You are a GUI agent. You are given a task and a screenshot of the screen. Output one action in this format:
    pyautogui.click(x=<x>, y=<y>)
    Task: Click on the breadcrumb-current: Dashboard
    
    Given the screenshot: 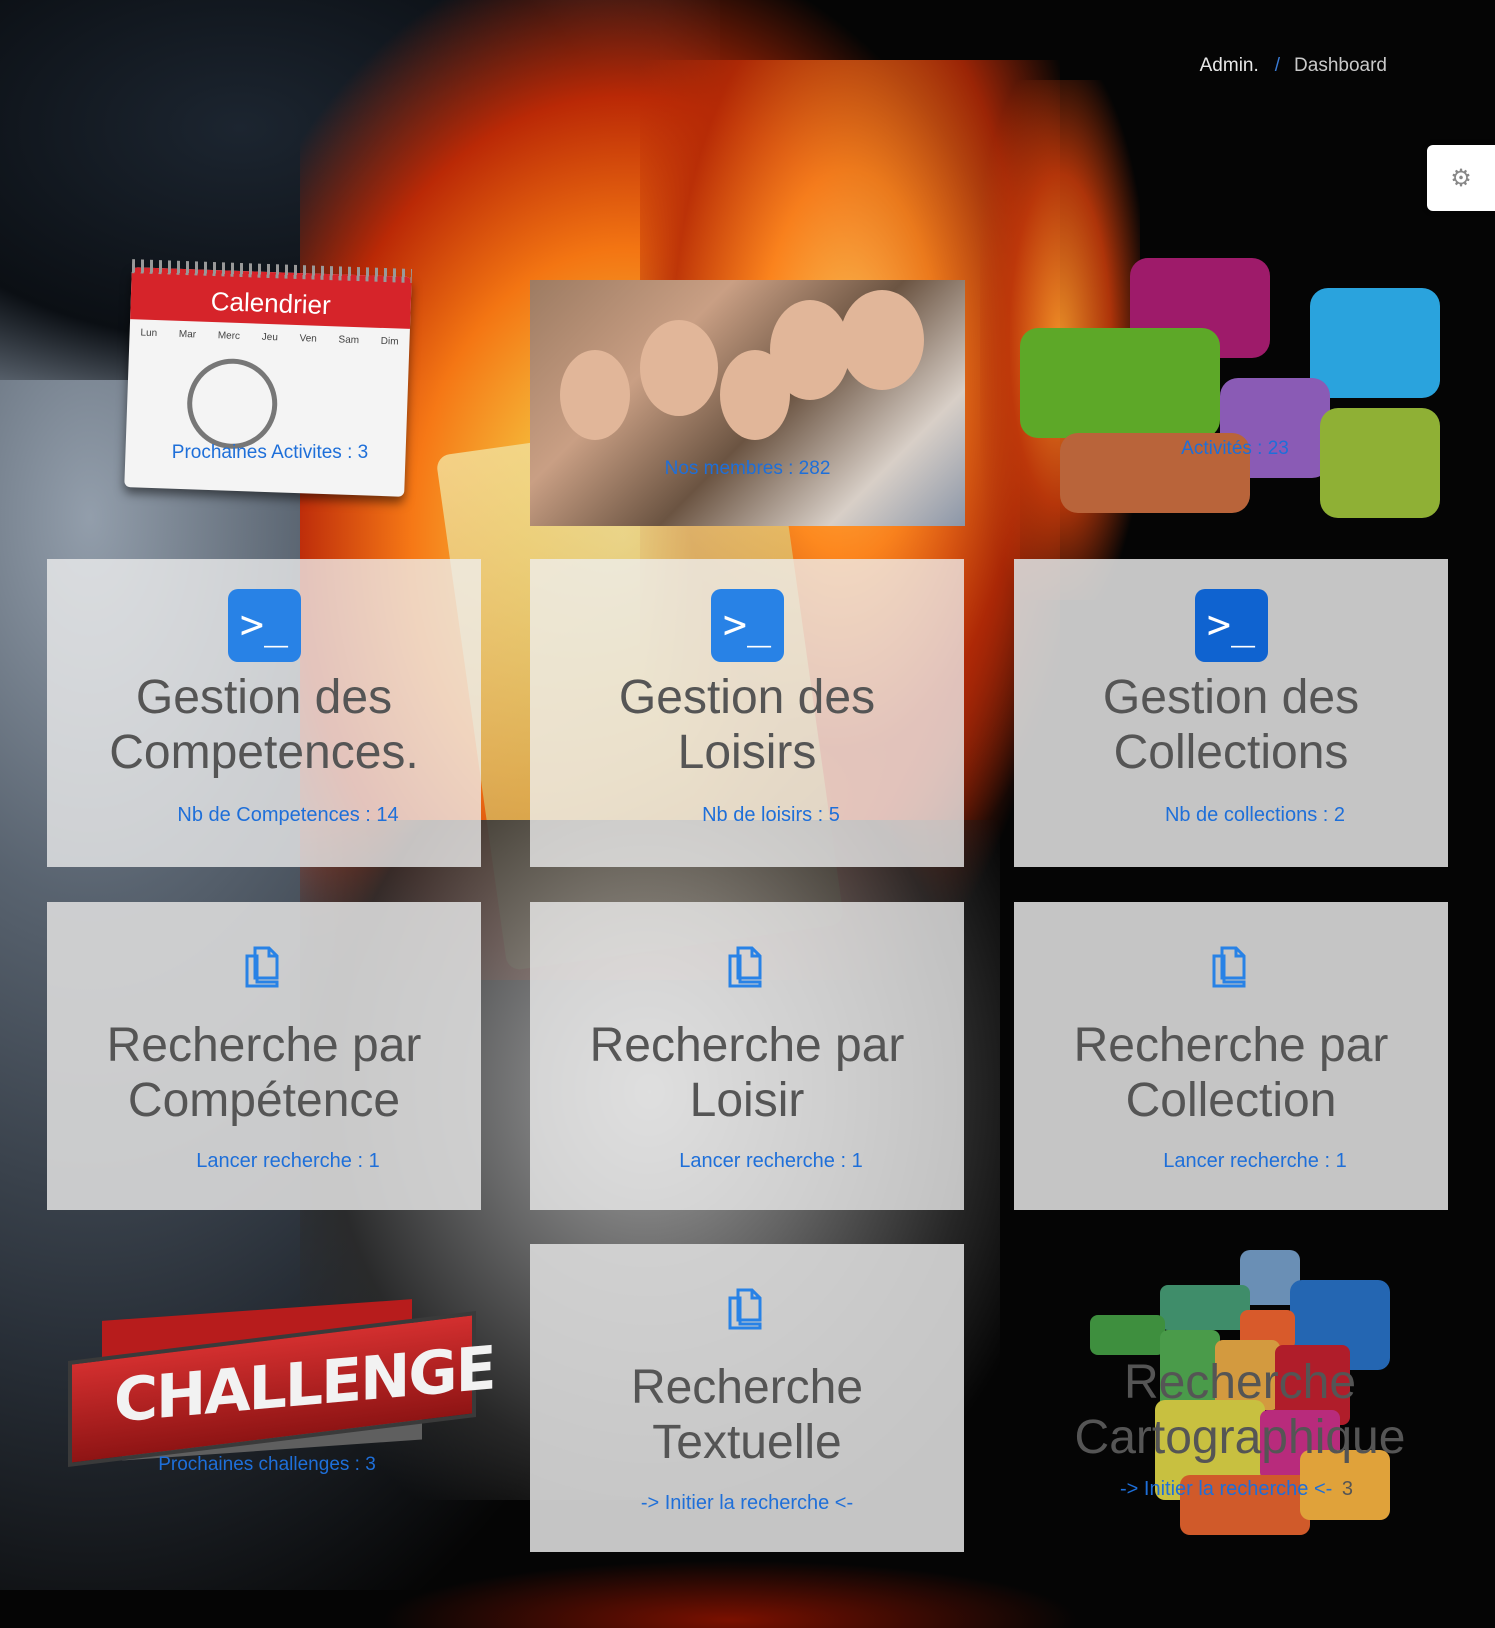 What is the action you would take?
    pyautogui.click(x=1340, y=65)
    